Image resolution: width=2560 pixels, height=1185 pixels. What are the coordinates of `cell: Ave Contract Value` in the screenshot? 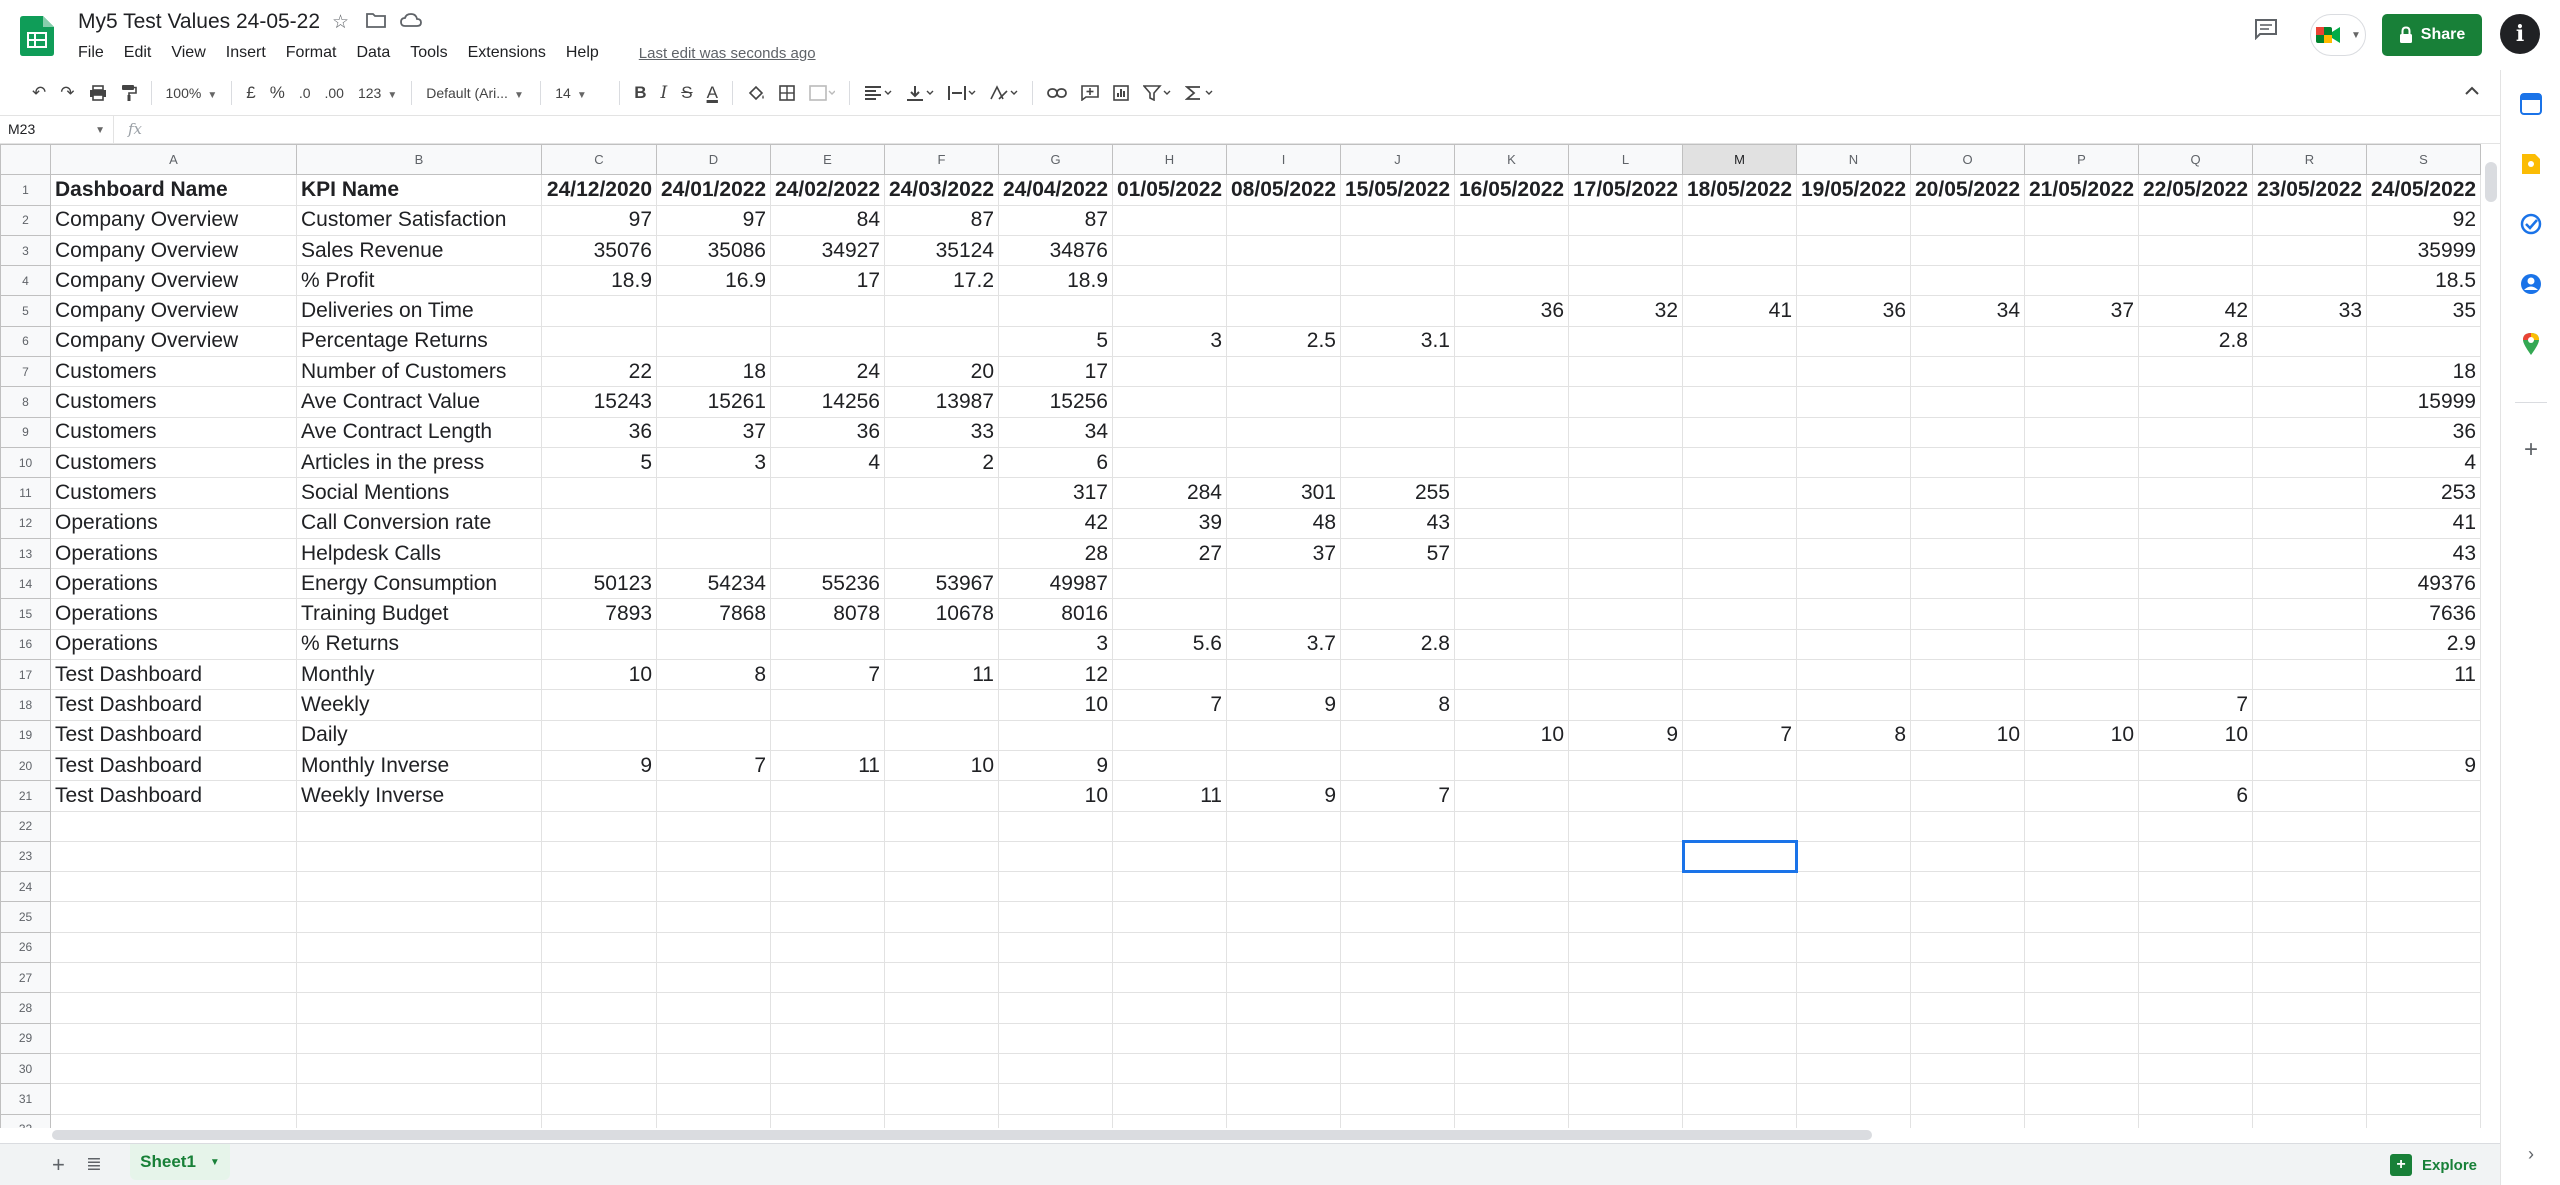 It's located at (419, 402).